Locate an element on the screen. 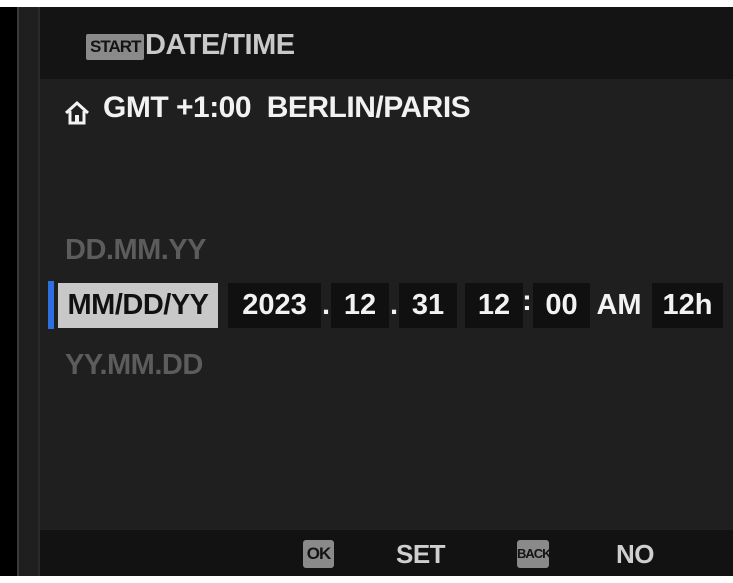 This screenshot has width=733, height=583. home-icon is located at coordinates (77, 112).